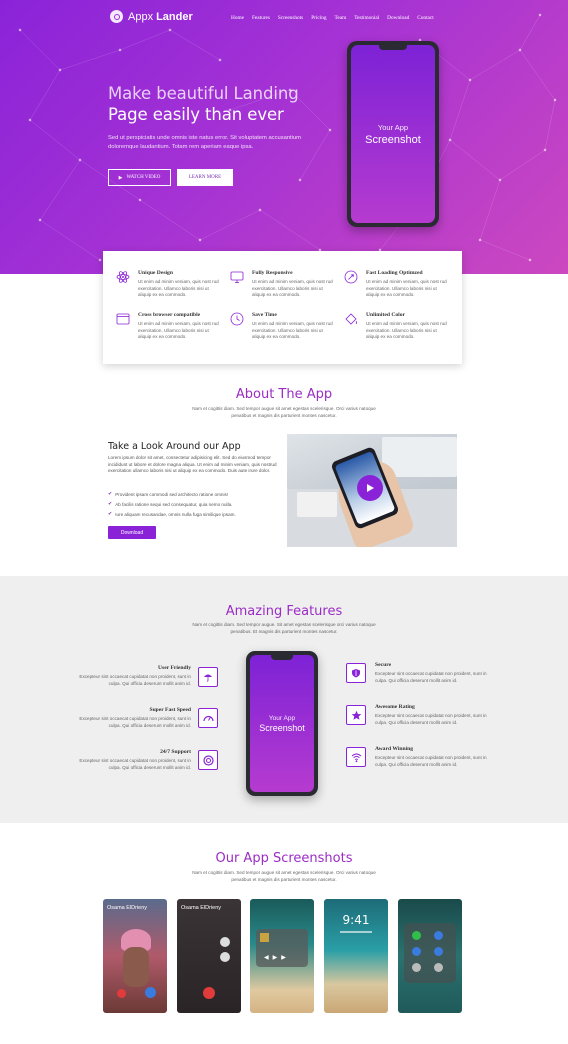 The image size is (568, 1044). What do you see at coordinates (132, 532) in the screenshot?
I see `download-button: Download` at bounding box center [132, 532].